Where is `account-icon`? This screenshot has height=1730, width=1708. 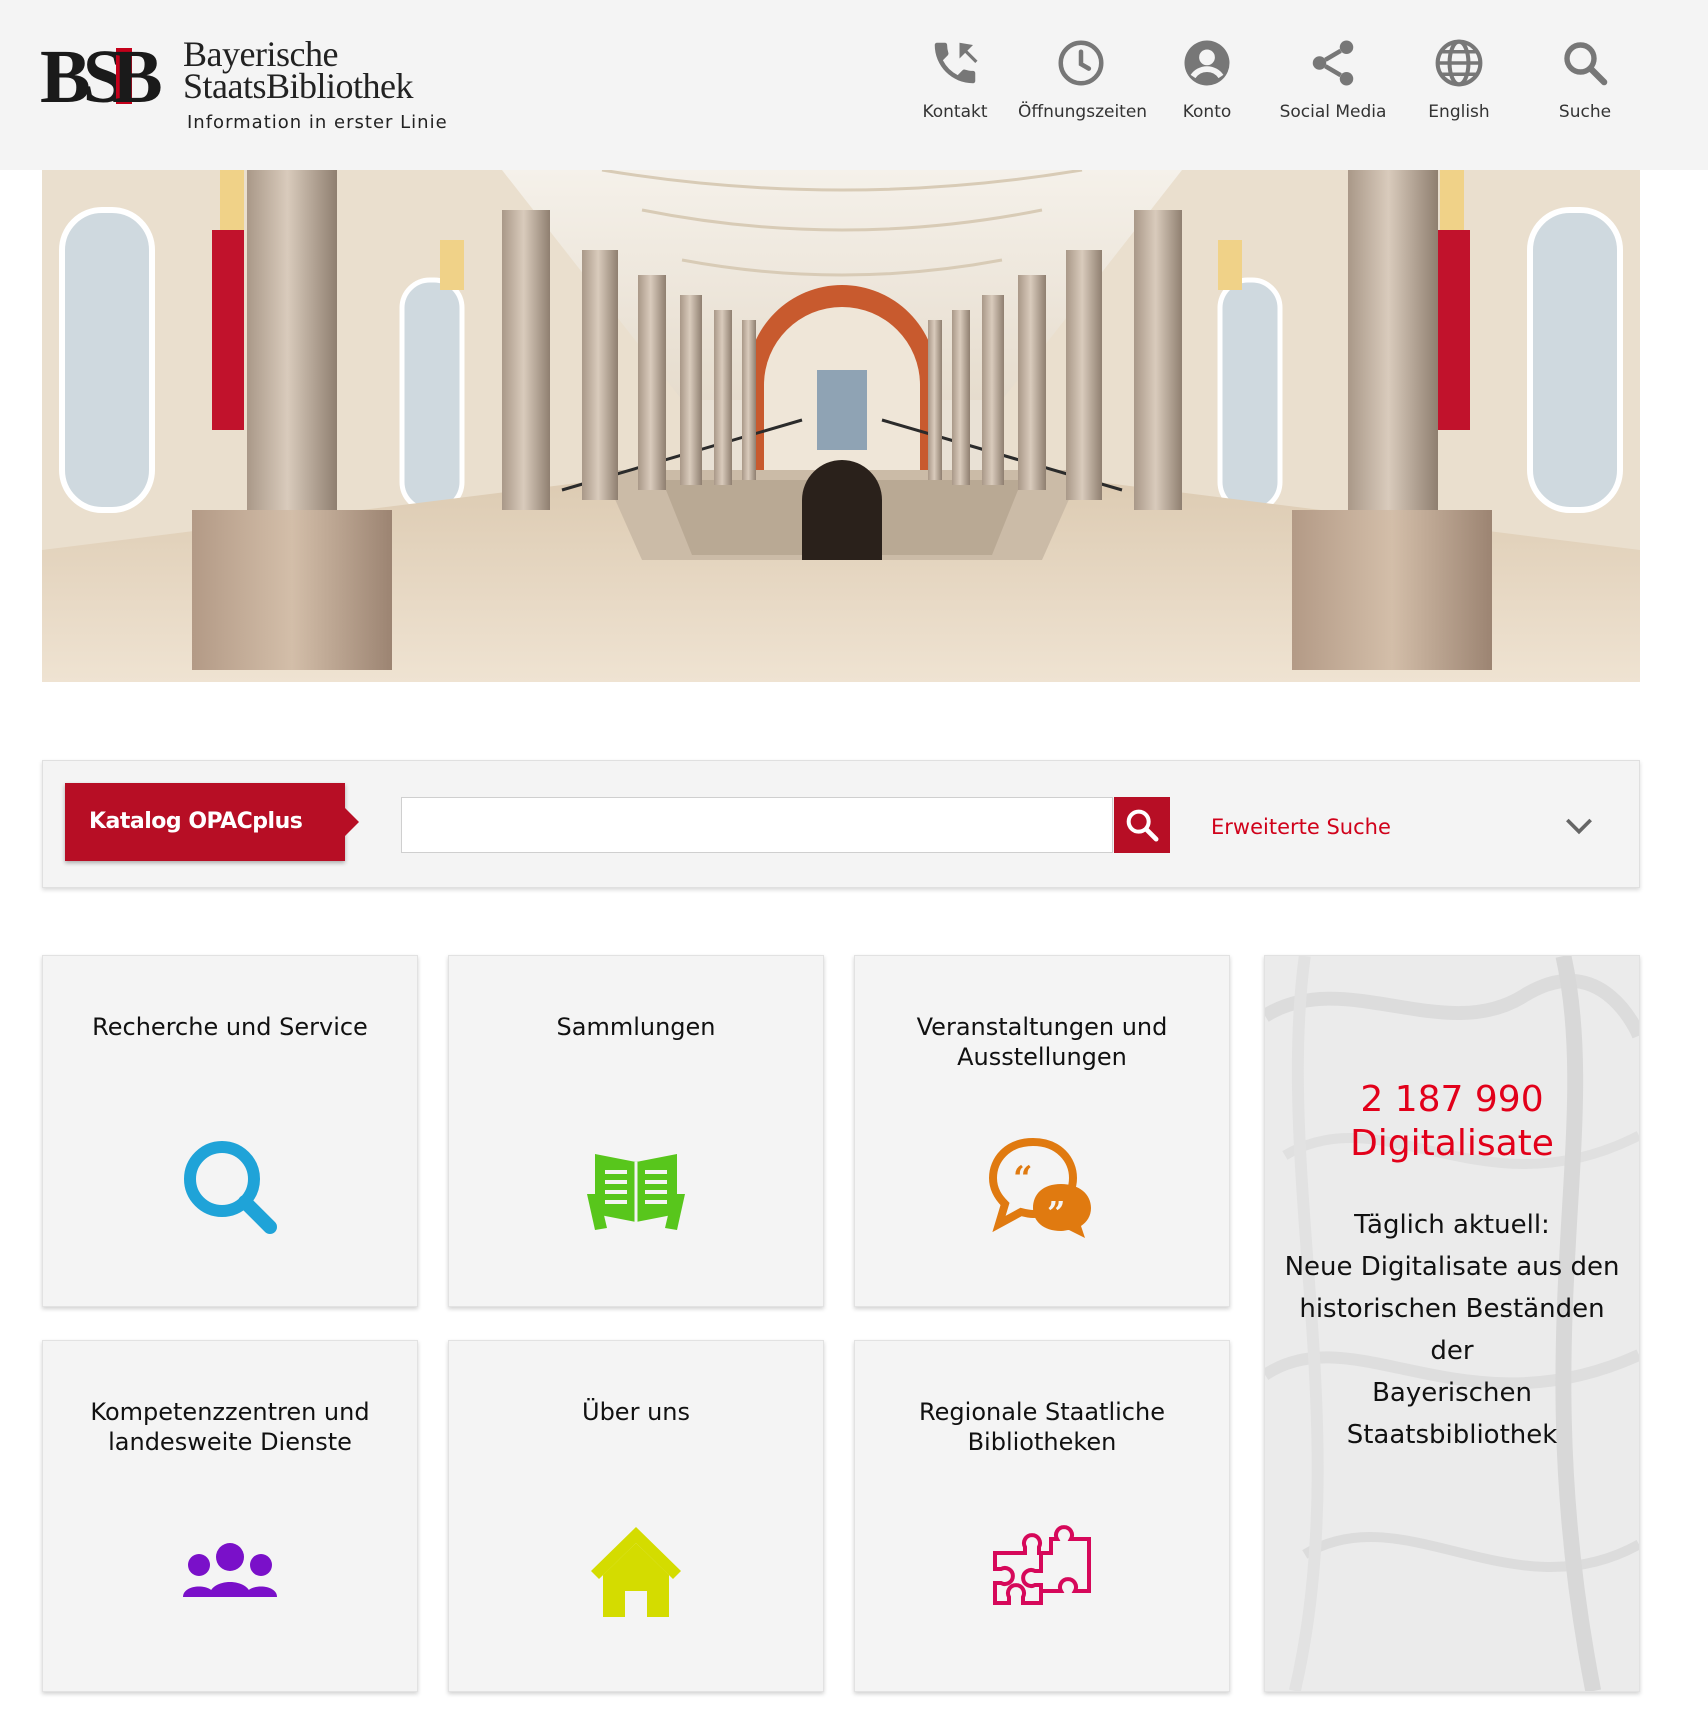 account-icon is located at coordinates (1207, 63).